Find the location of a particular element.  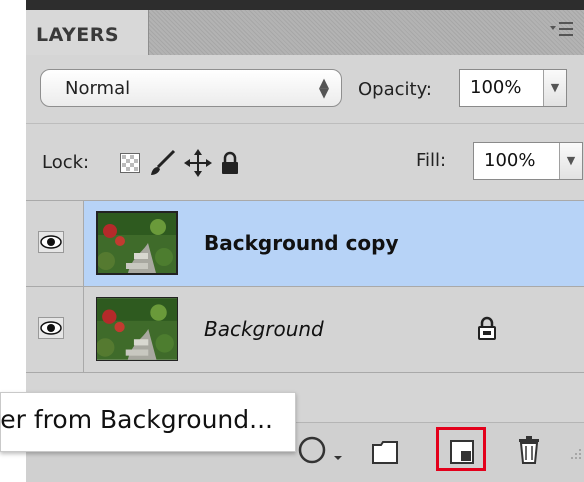

fill-value: 100% is located at coordinates (510, 160).